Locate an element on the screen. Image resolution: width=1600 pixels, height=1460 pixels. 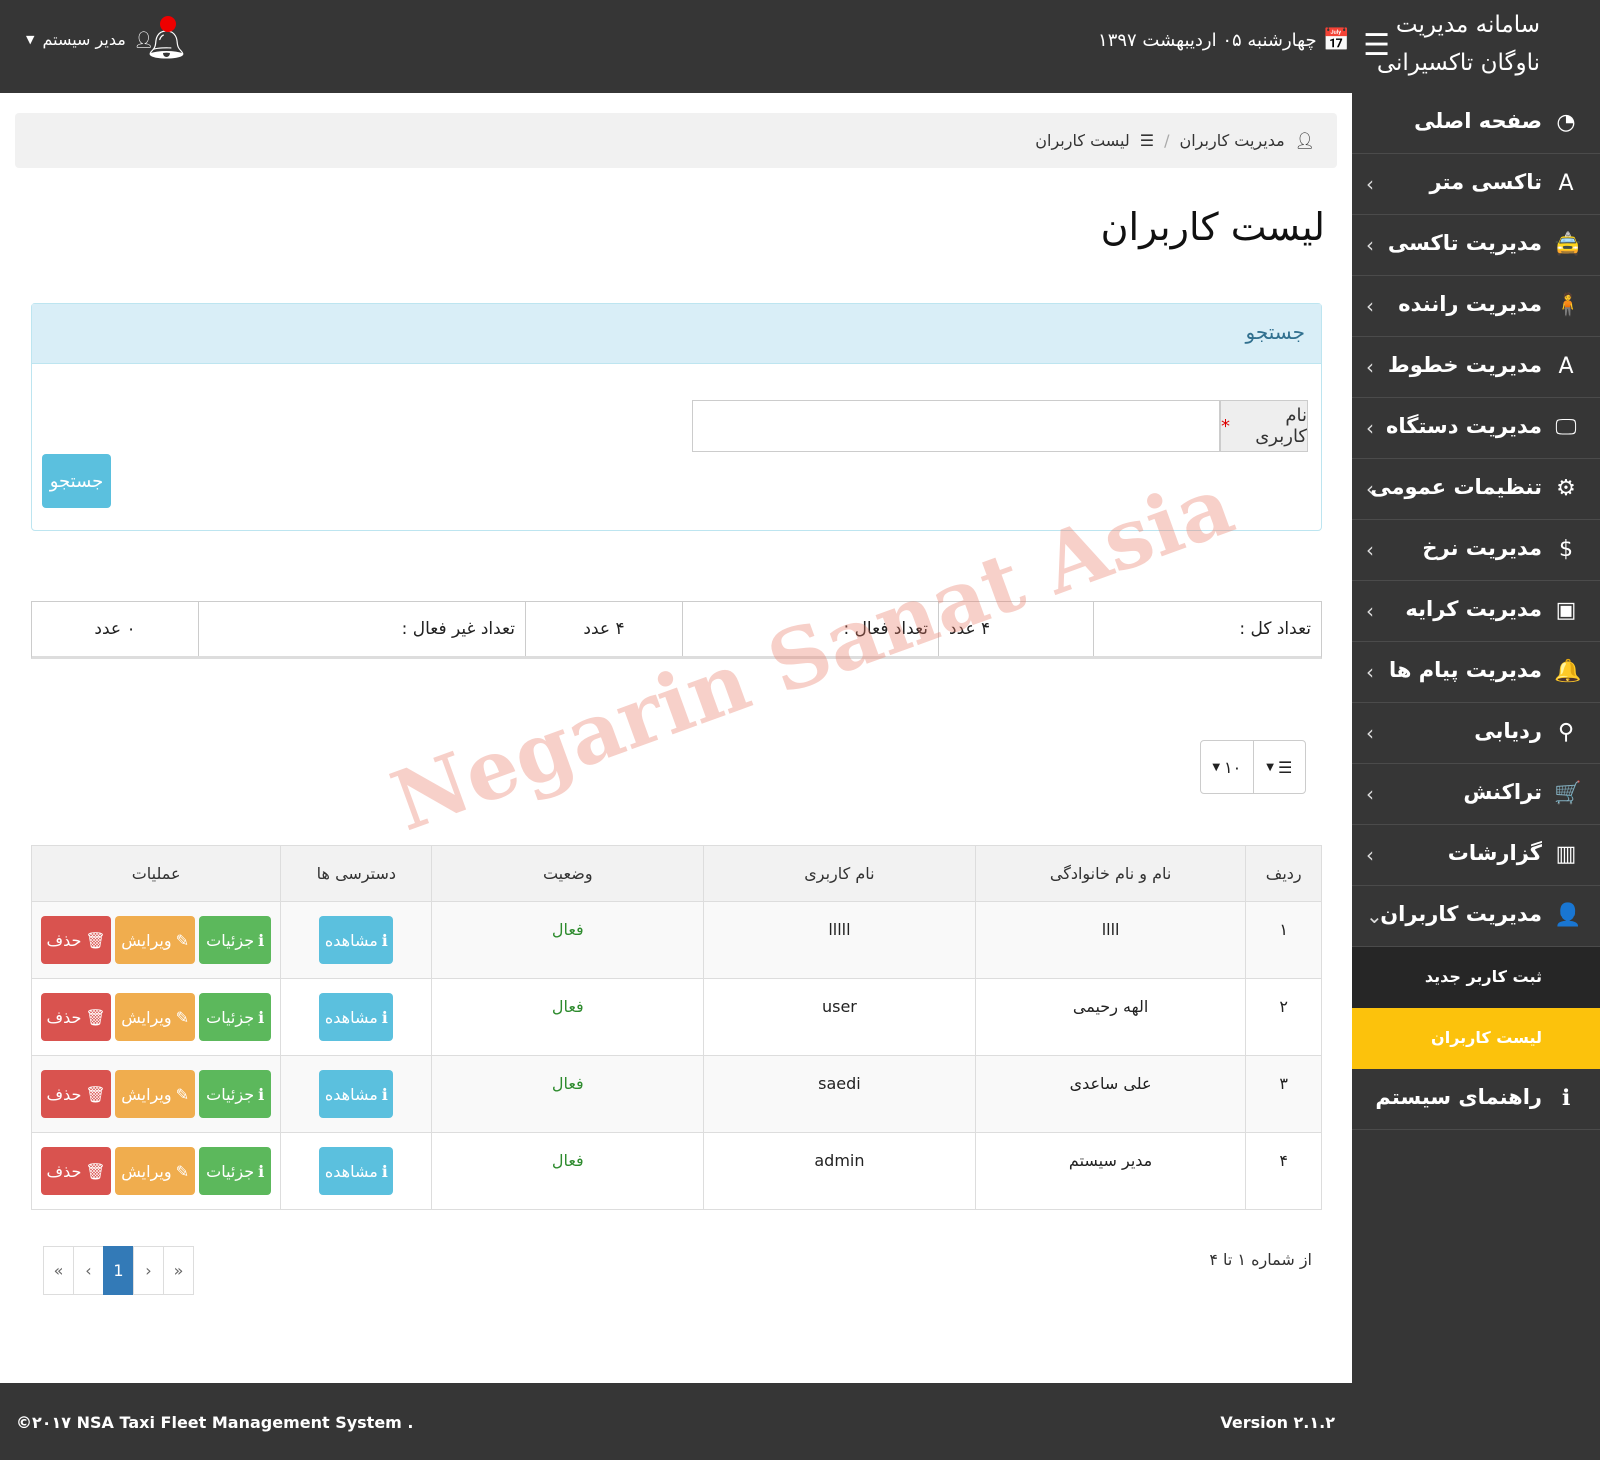
next-page-link: › is located at coordinates (148, 1270).